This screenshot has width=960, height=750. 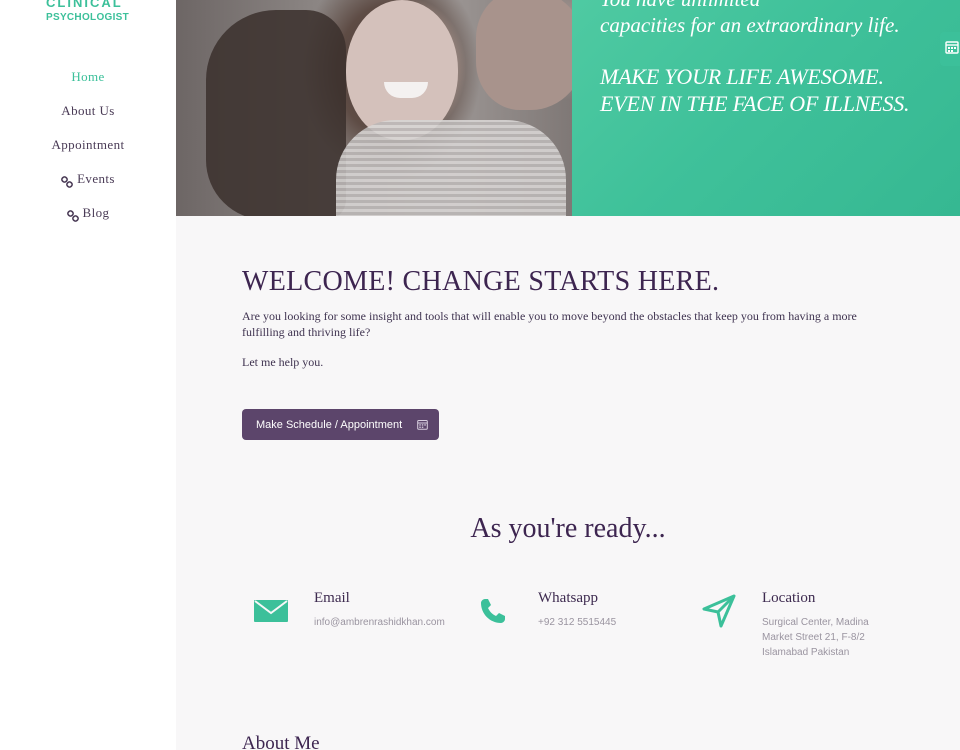 What do you see at coordinates (88, 17) in the screenshot?
I see `logo-line2: PSYCHOLOGIST` at bounding box center [88, 17].